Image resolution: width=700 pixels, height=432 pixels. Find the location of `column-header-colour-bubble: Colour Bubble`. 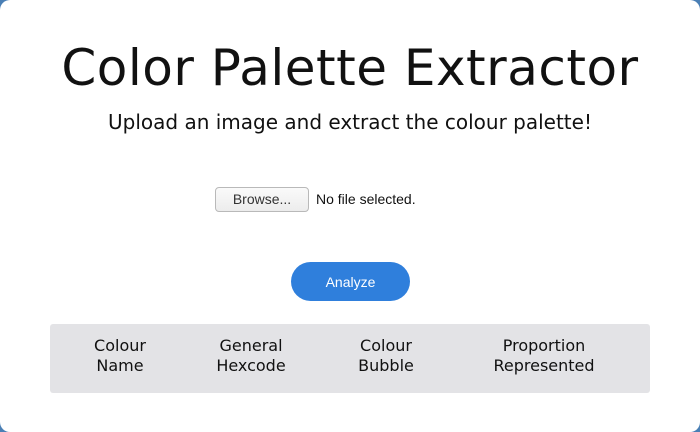

column-header-colour-bubble: Colour Bubble is located at coordinates (386, 355).